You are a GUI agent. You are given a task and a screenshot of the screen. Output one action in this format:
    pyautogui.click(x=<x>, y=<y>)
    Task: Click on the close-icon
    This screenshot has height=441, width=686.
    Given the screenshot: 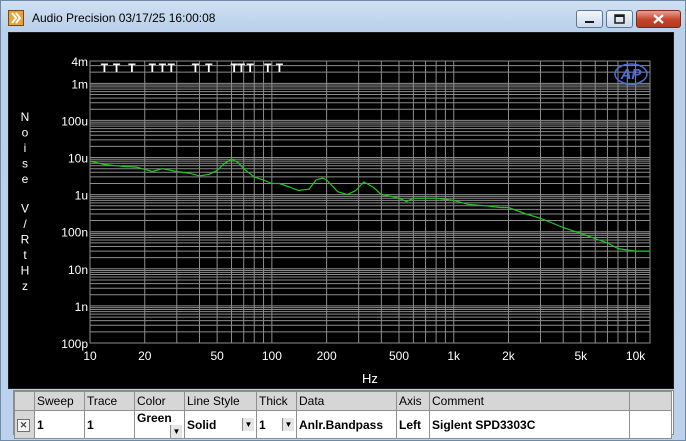 What is the action you would take?
    pyautogui.click(x=658, y=19)
    